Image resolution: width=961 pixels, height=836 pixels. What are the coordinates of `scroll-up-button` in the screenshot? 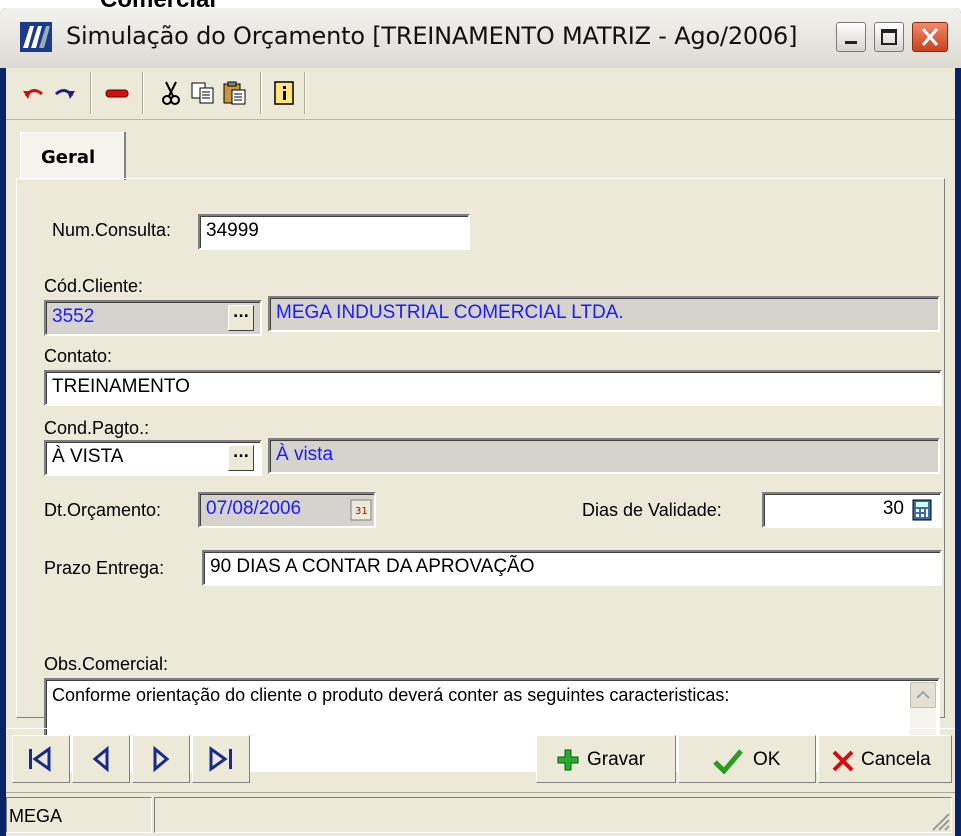 It's located at (923, 695).